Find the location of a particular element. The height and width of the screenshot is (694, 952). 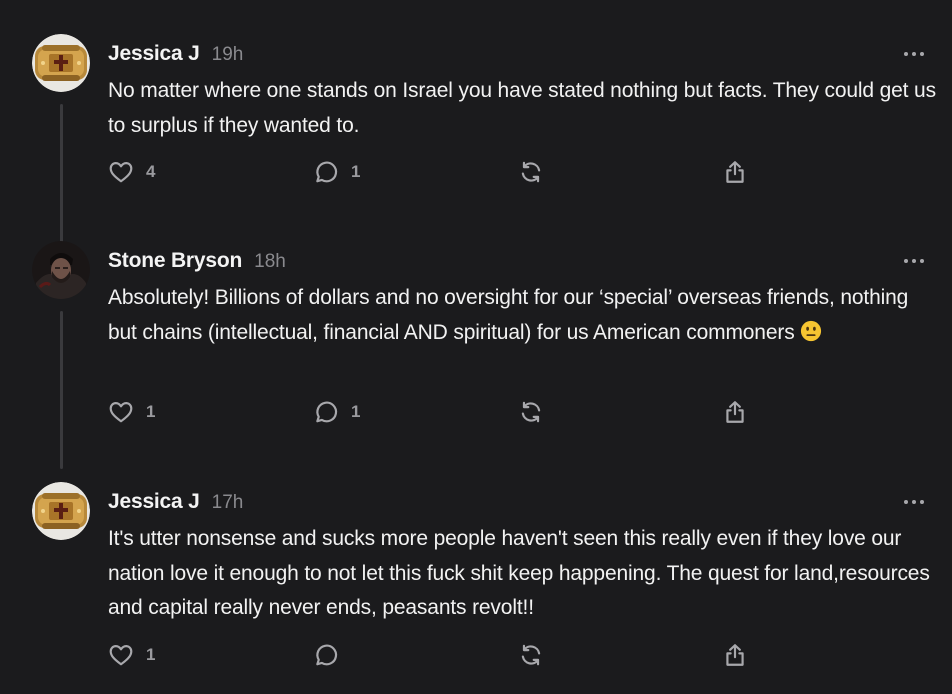

like-count: 4 is located at coordinates (151, 171).